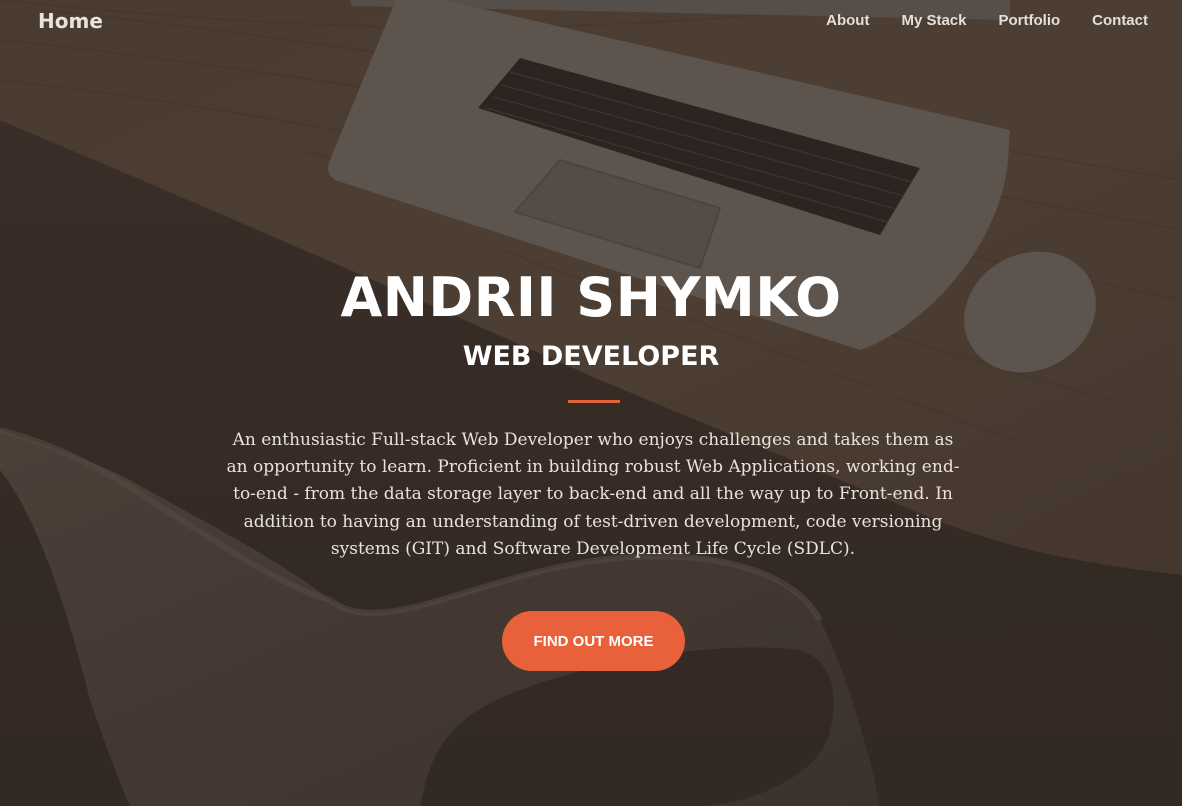 The width and height of the screenshot is (1182, 806). Describe the element at coordinates (591, 356) in the screenshot. I see `hero-role: WEB DEVELOPER` at that location.